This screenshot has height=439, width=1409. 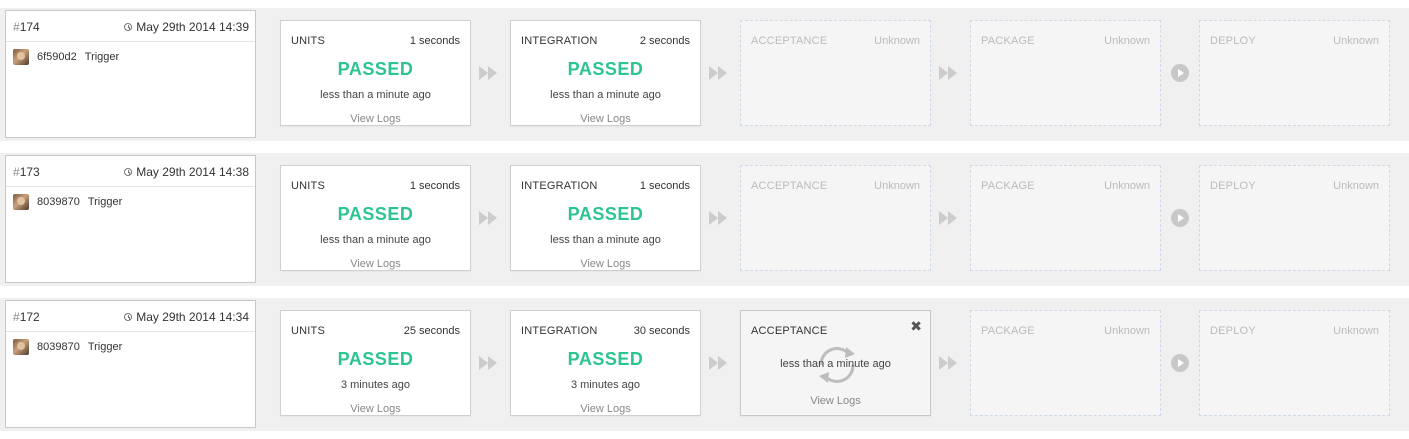 I want to click on stage-time: 3 minutes ago, so click(x=605, y=385).